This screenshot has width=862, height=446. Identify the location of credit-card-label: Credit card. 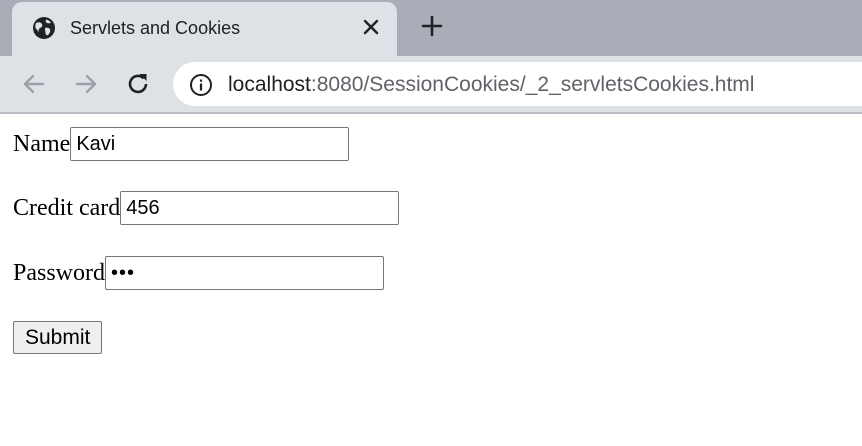
(67, 208).